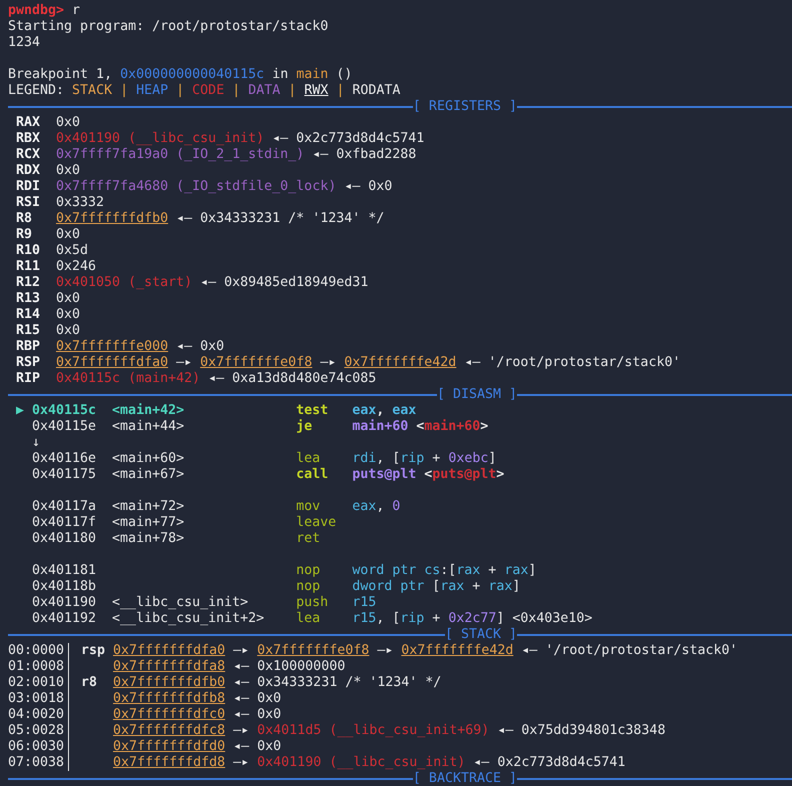 This screenshot has height=786, width=792. Describe the element at coordinates (364, 602) in the screenshot. I see `instruction-operands: r15` at that location.